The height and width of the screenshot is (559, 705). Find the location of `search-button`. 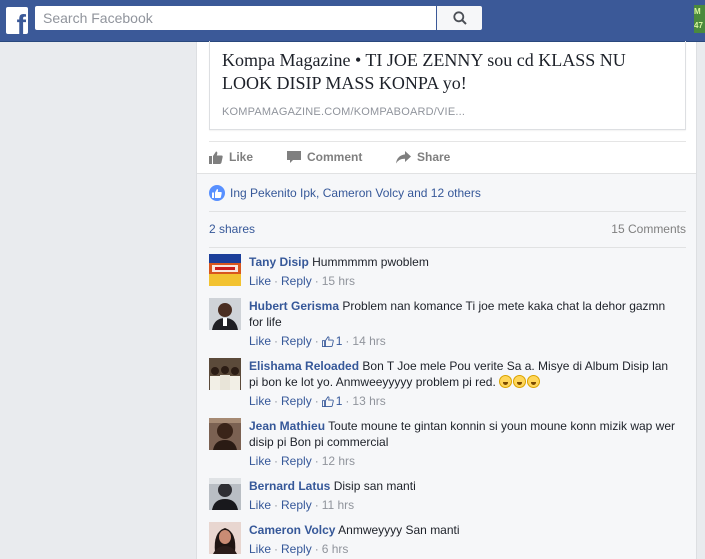

search-button is located at coordinates (459, 18).